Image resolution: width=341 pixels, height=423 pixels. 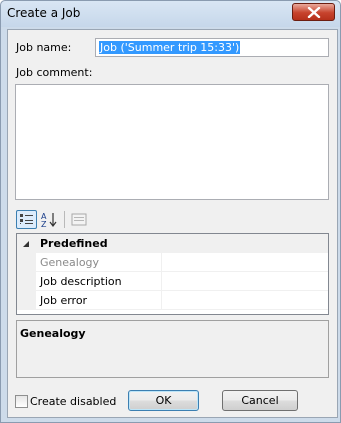 What do you see at coordinates (172, 262) in the screenshot?
I see `property-row: Genealogy` at bounding box center [172, 262].